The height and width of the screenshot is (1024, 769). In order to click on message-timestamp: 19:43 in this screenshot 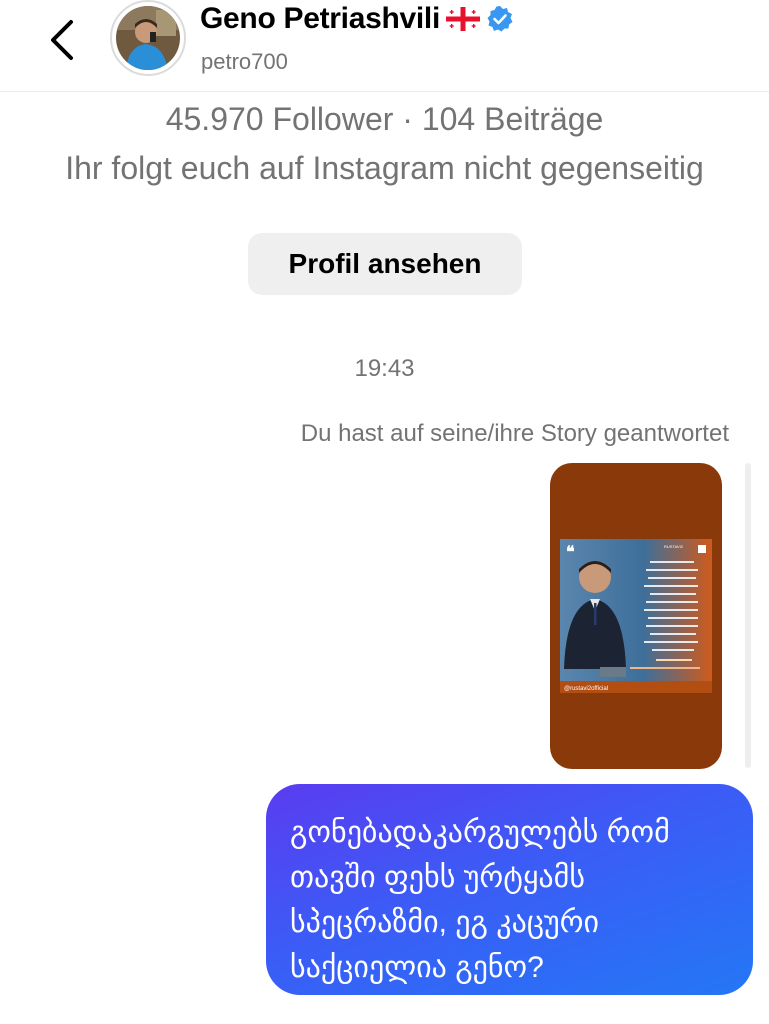, I will do `click(384, 368)`.